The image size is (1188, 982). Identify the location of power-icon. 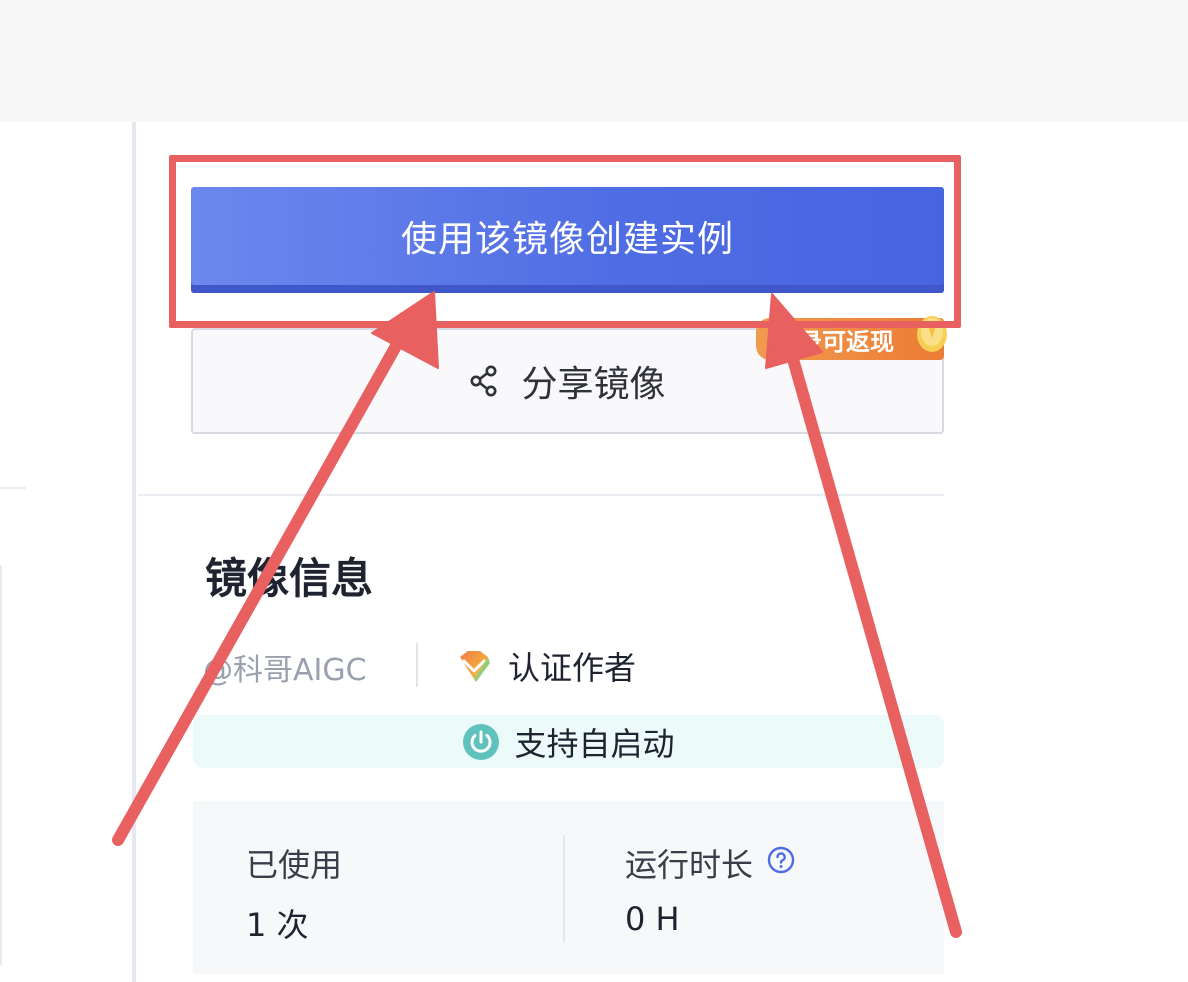
(481, 742).